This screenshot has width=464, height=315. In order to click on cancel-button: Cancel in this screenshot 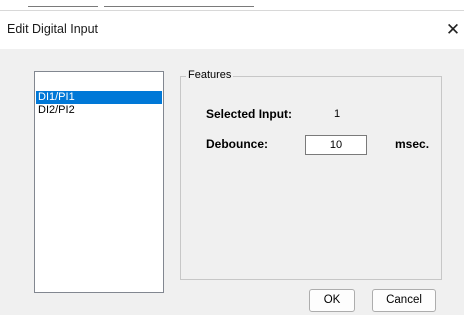, I will do `click(404, 300)`.